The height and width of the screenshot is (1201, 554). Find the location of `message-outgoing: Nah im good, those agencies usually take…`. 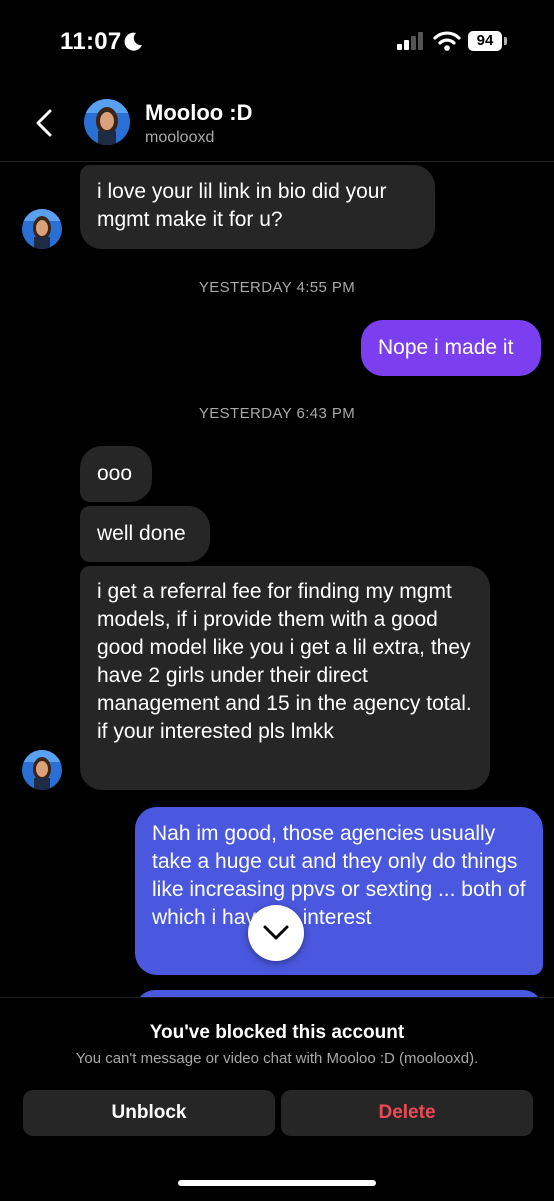

message-outgoing: Nah im good, those agencies usually take… is located at coordinates (339, 891).